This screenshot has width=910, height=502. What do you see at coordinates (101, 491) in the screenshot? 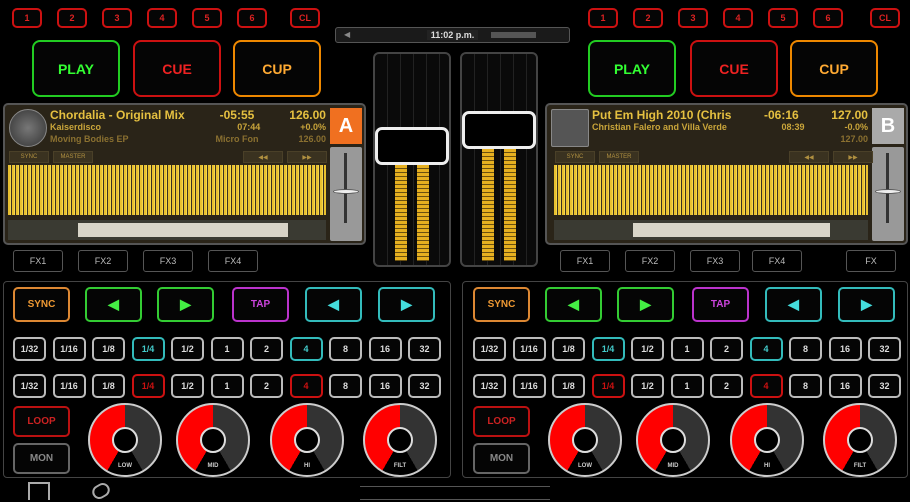
I see `mouse-icon` at bounding box center [101, 491].